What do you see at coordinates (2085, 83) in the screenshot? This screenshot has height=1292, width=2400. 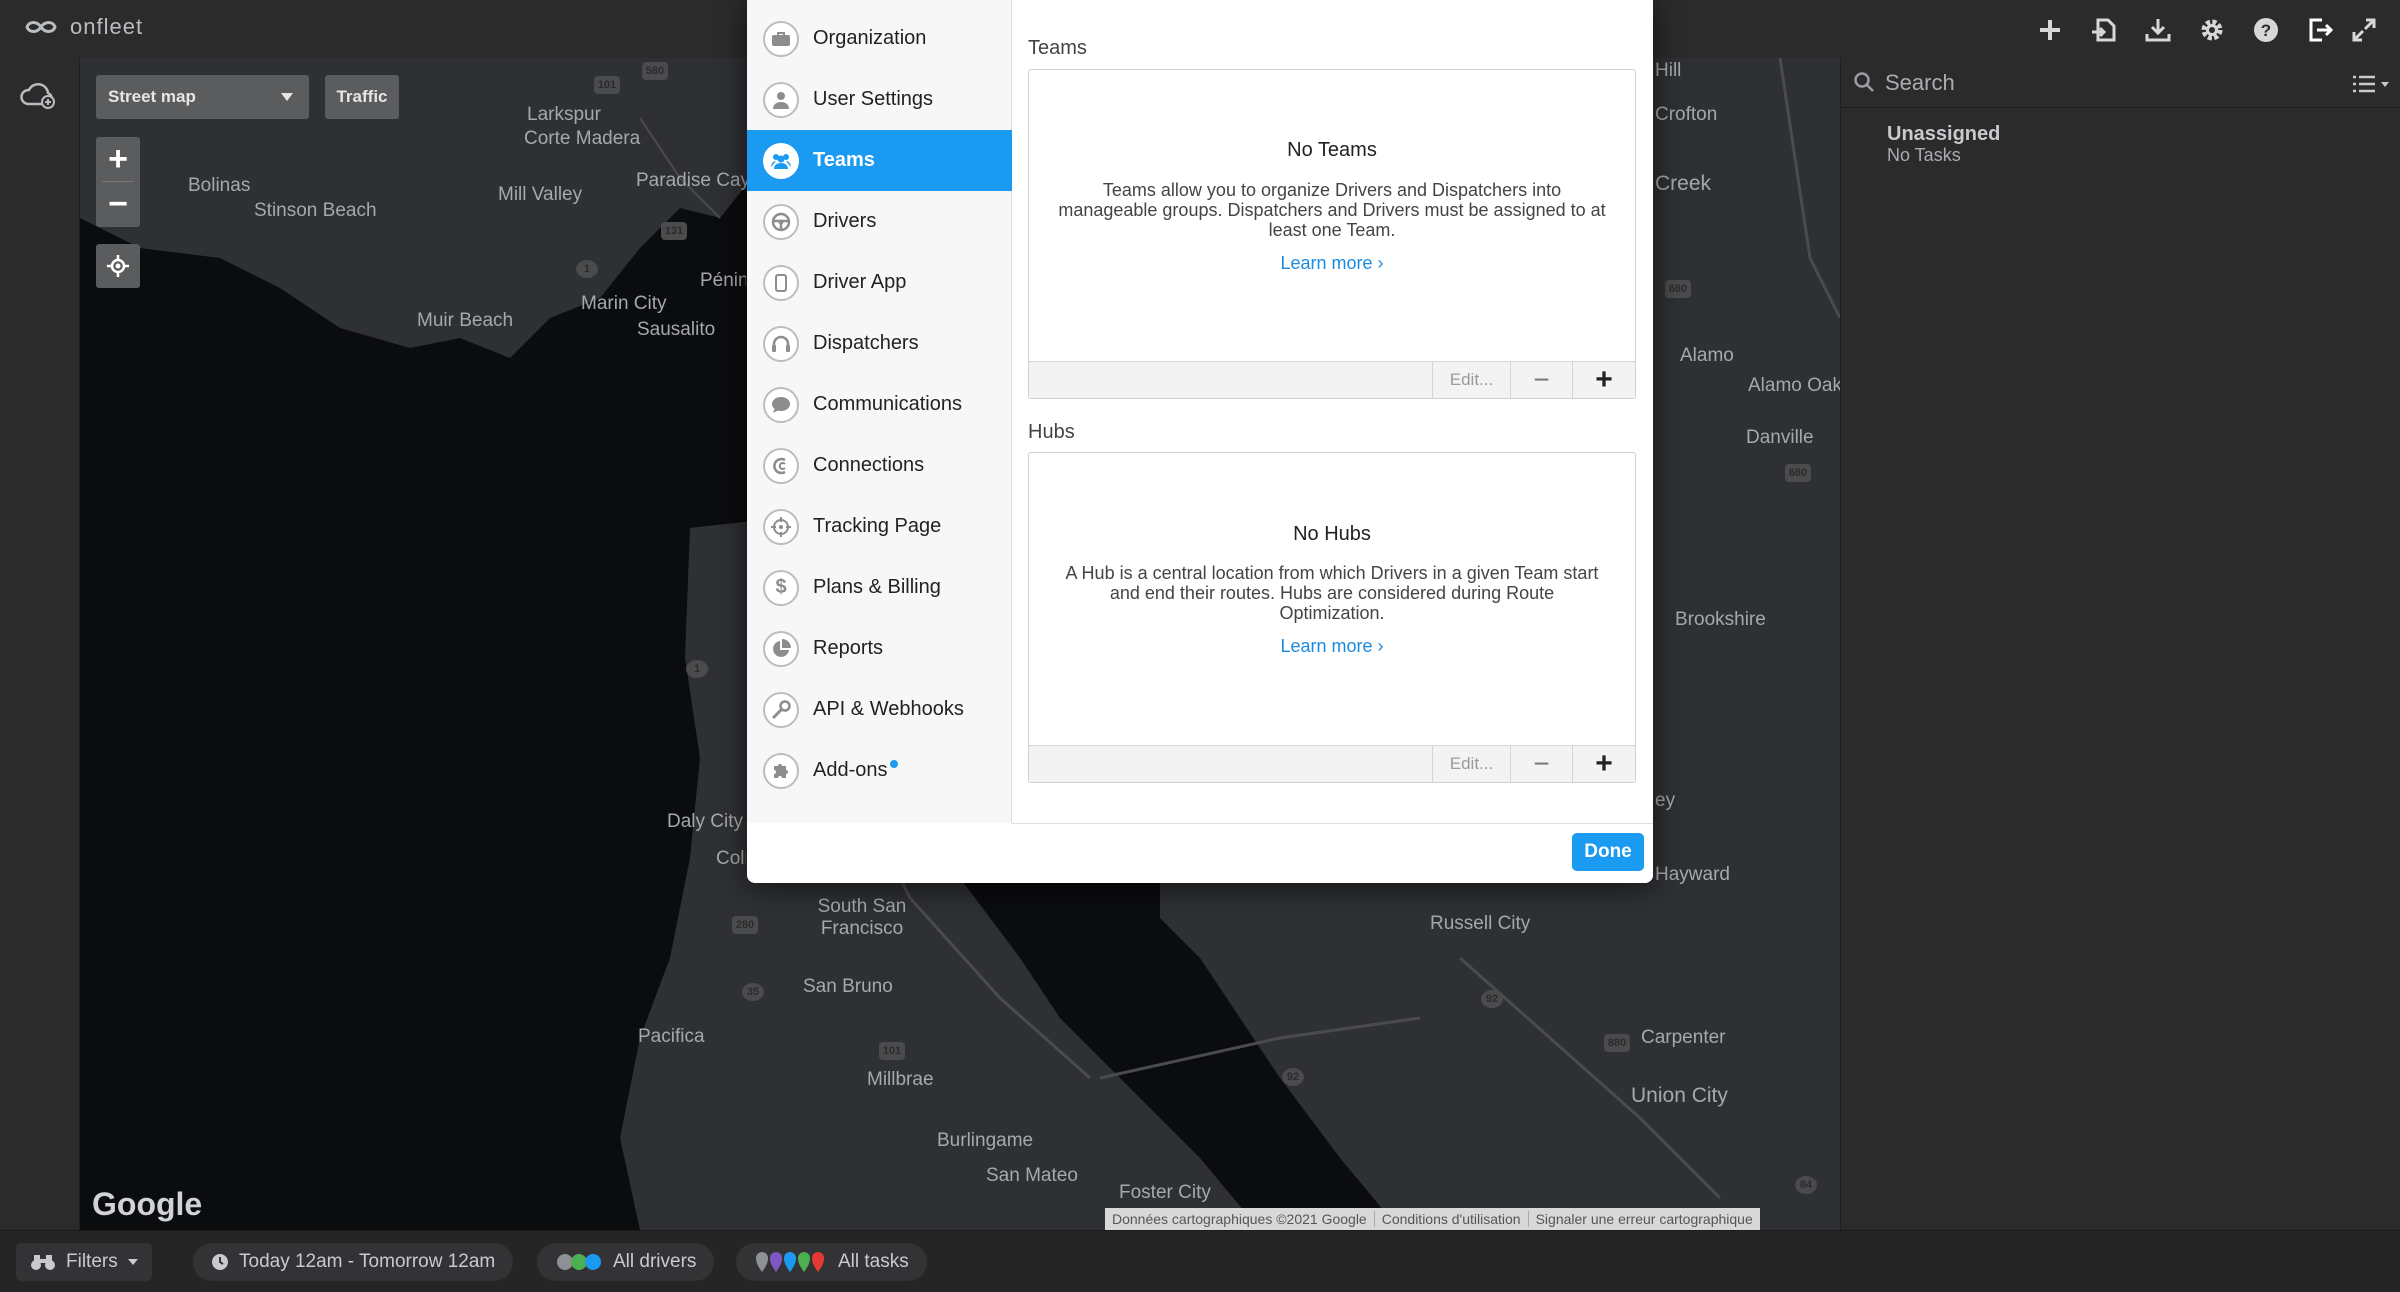 I see `search-input` at bounding box center [2085, 83].